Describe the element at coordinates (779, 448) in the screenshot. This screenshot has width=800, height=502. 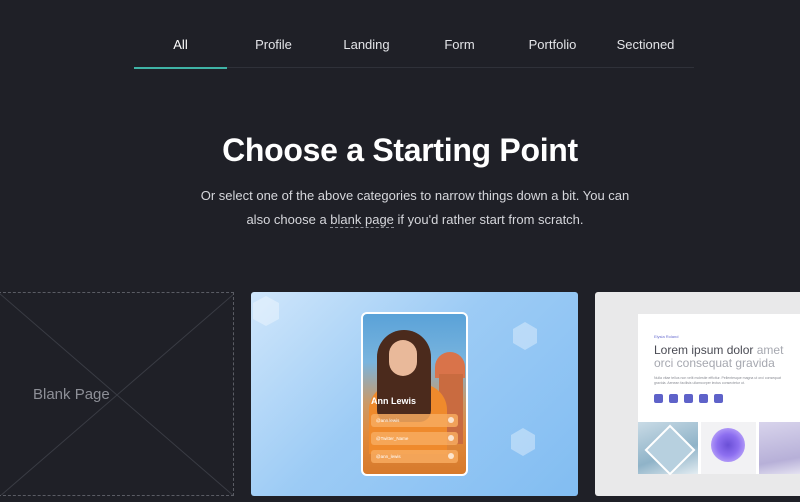
I see `landing-image-abstract` at that location.